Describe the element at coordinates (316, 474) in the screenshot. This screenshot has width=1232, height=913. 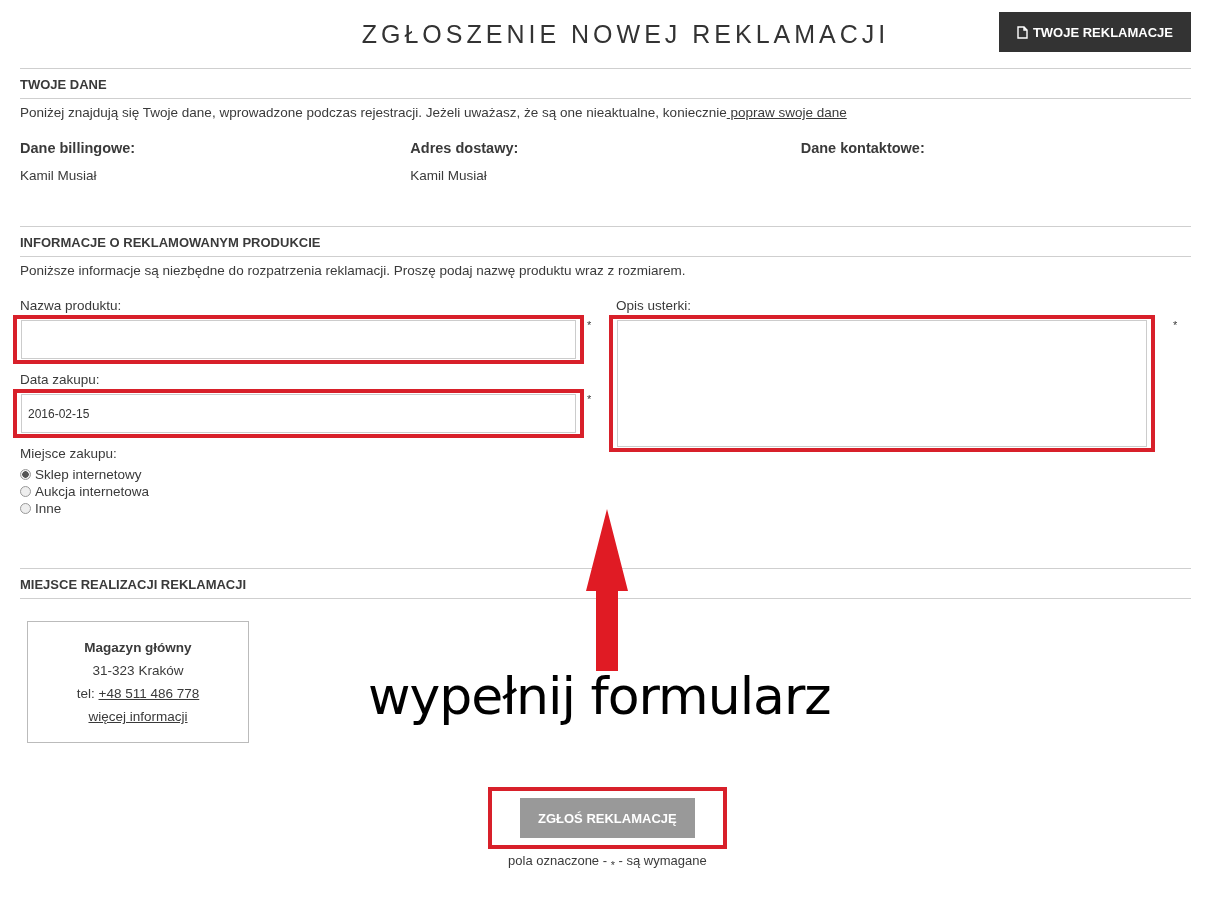
I see `radio-option: Sklep internetowy` at that location.